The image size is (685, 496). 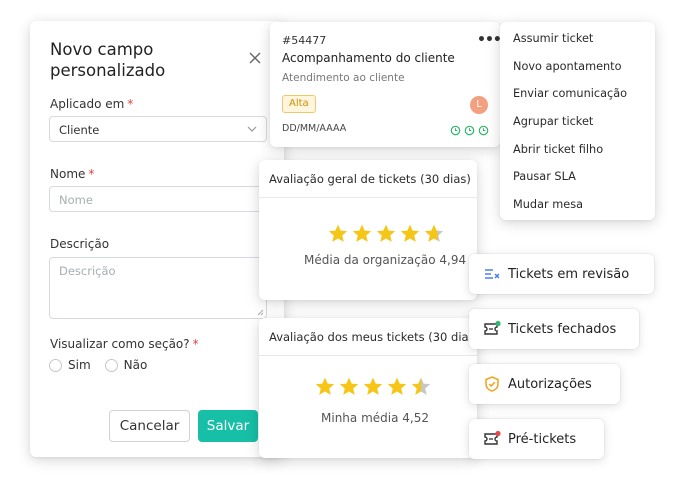 What do you see at coordinates (492, 274) in the screenshot?
I see `review-list-icon` at bounding box center [492, 274].